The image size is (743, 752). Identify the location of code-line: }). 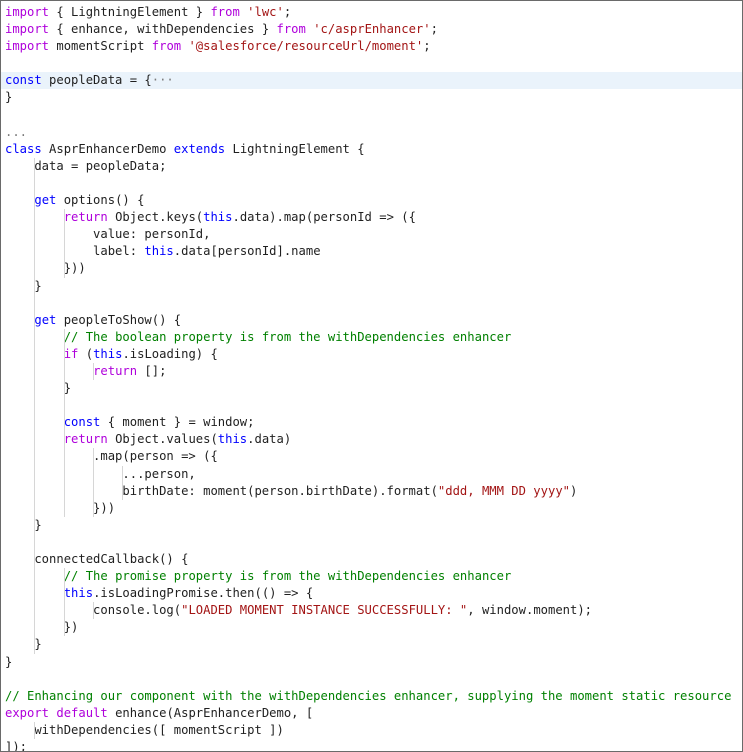
(373, 628).